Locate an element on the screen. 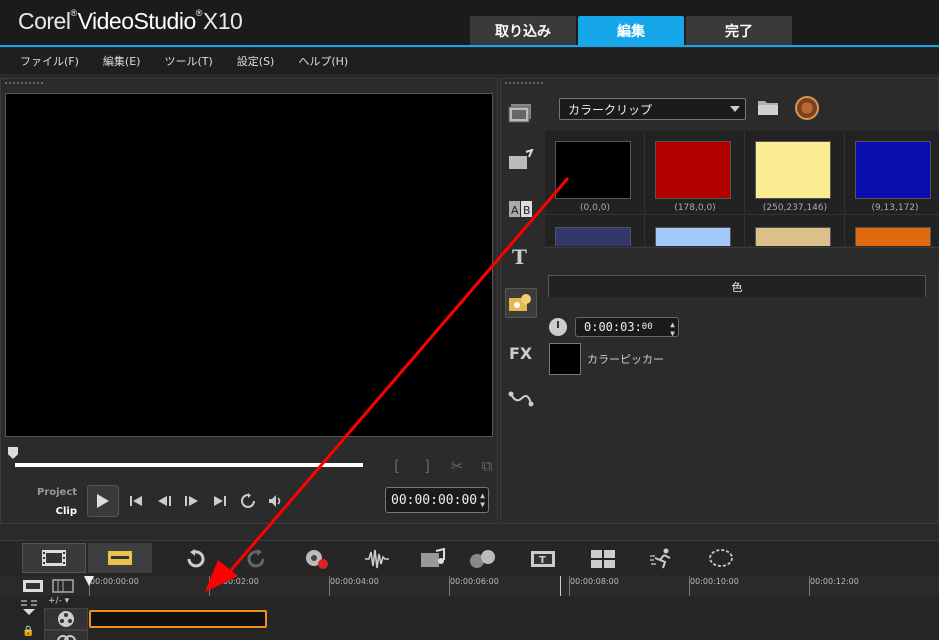 The height and width of the screenshot is (640, 939). transition-icon: AB is located at coordinates (521, 209).